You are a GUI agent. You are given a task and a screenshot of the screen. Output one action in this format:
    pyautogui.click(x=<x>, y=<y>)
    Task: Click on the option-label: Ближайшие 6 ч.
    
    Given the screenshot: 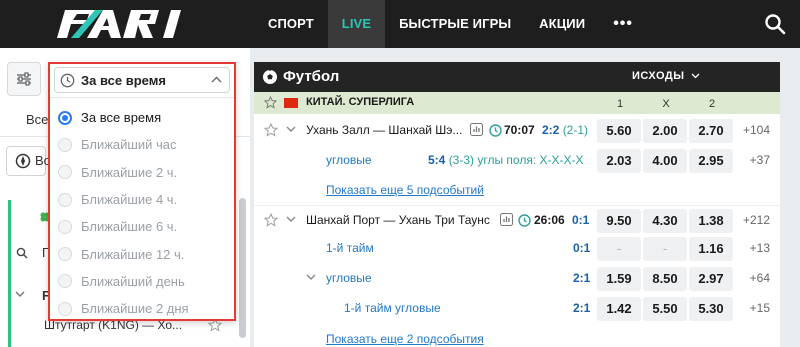 What is the action you would take?
    pyautogui.click(x=129, y=227)
    